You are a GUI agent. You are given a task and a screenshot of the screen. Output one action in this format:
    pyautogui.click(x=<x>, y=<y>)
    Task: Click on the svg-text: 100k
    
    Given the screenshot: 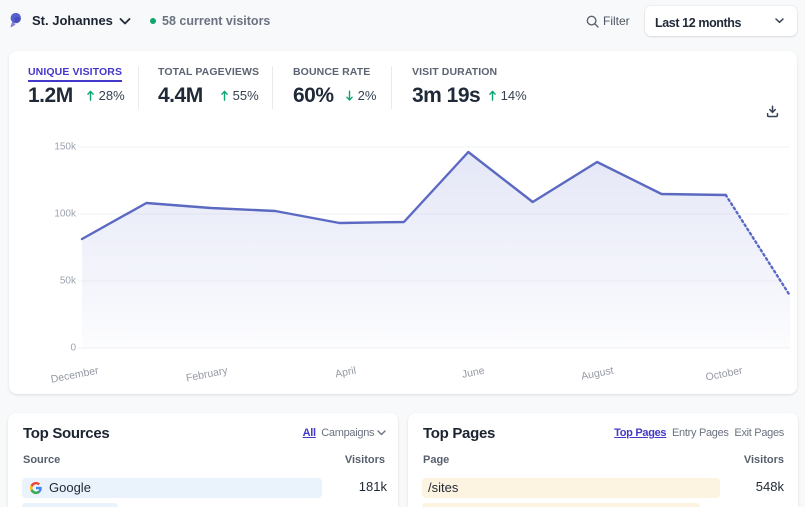 What is the action you would take?
    pyautogui.click(x=65, y=214)
    